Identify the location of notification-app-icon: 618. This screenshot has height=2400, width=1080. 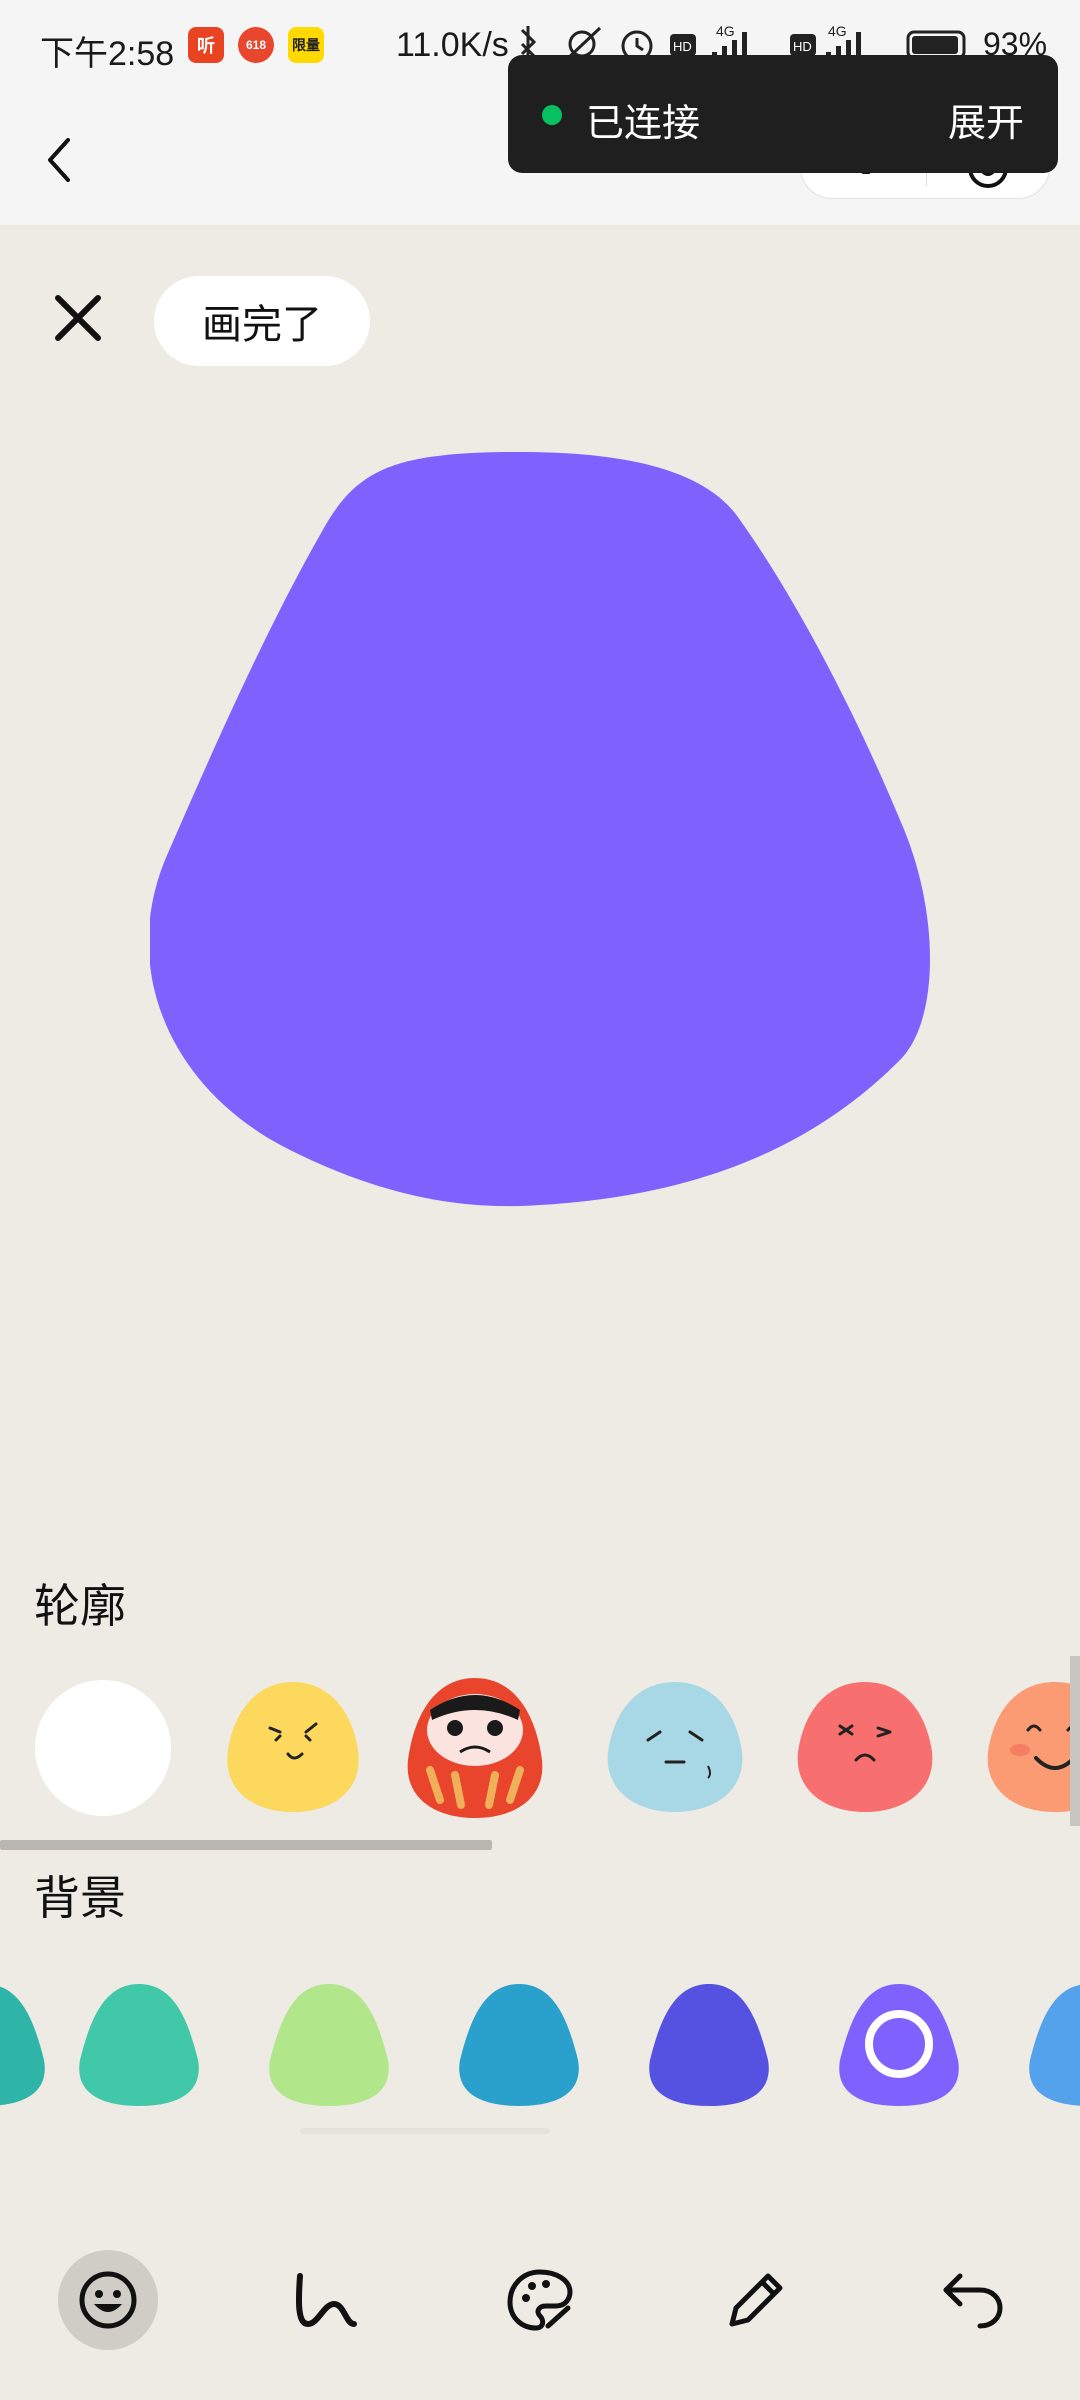
(256, 45).